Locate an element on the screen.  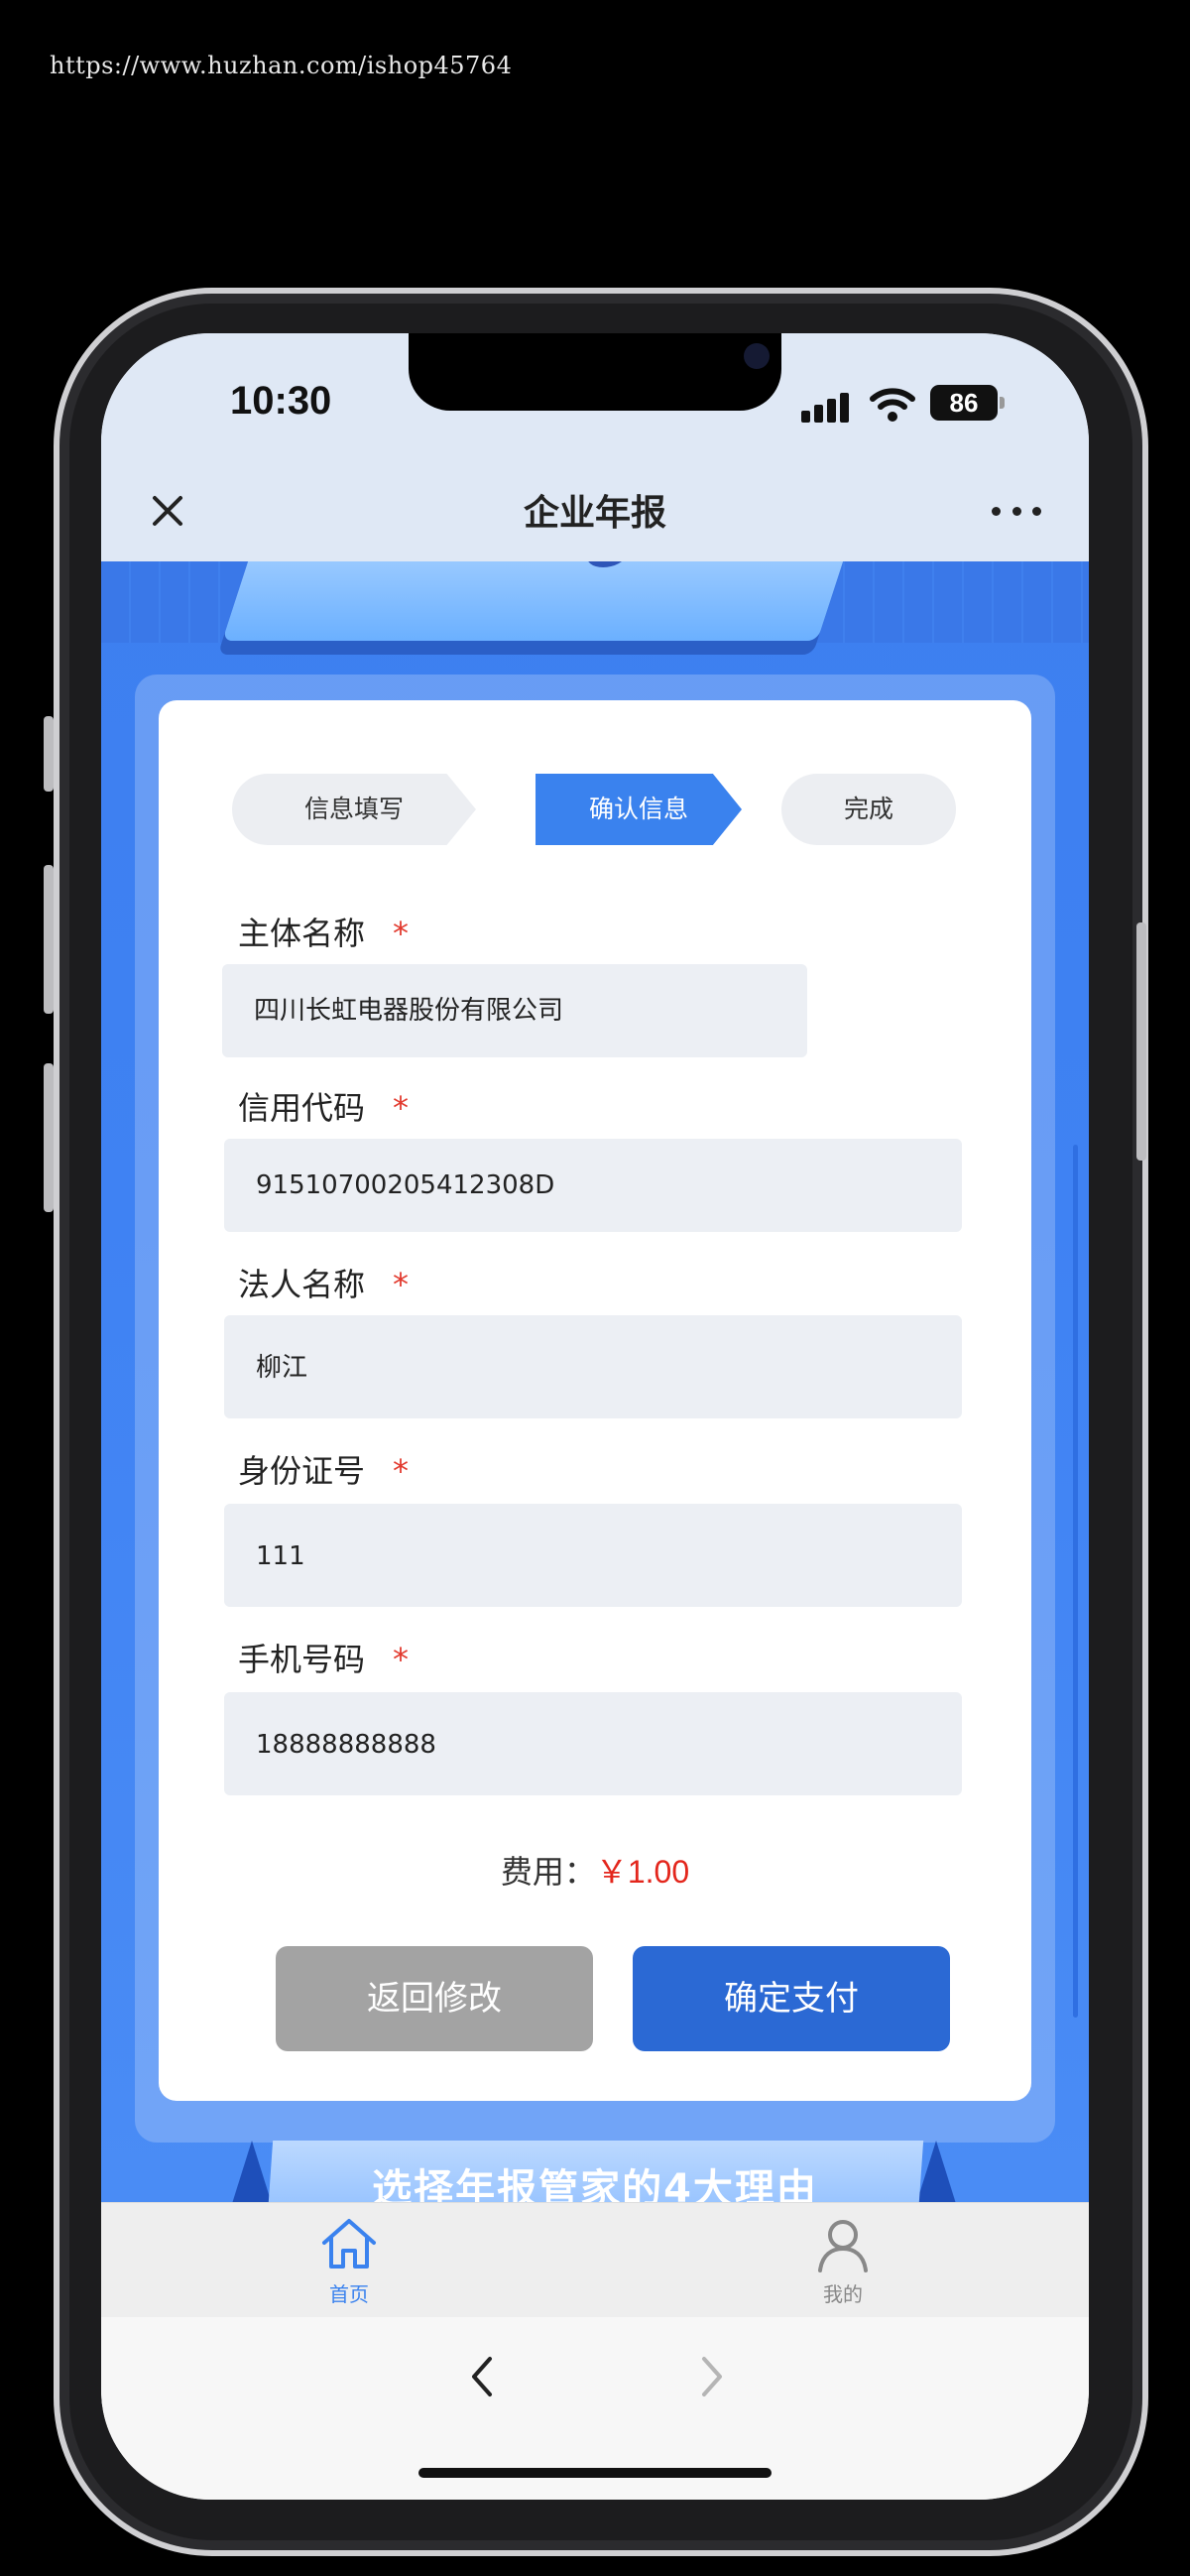
step-fill-info: 信息填写 is located at coordinates (354, 809).